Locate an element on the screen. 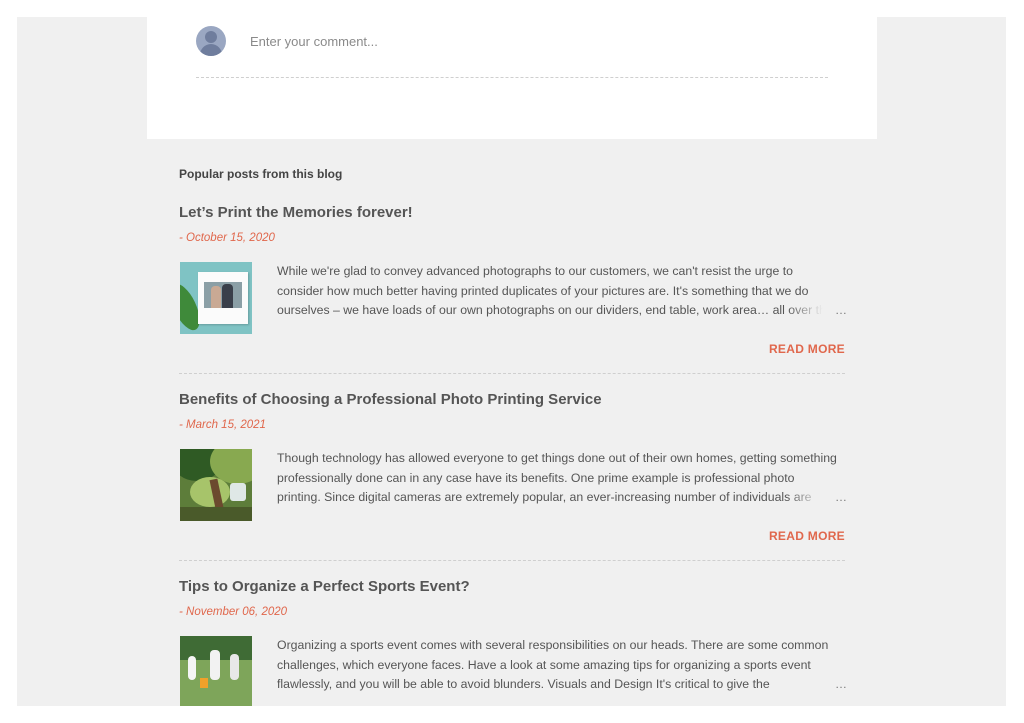 Image resolution: width=1024 pixels, height=723 pixels. post-date: - March 15, 2021 is located at coordinates (222, 425).